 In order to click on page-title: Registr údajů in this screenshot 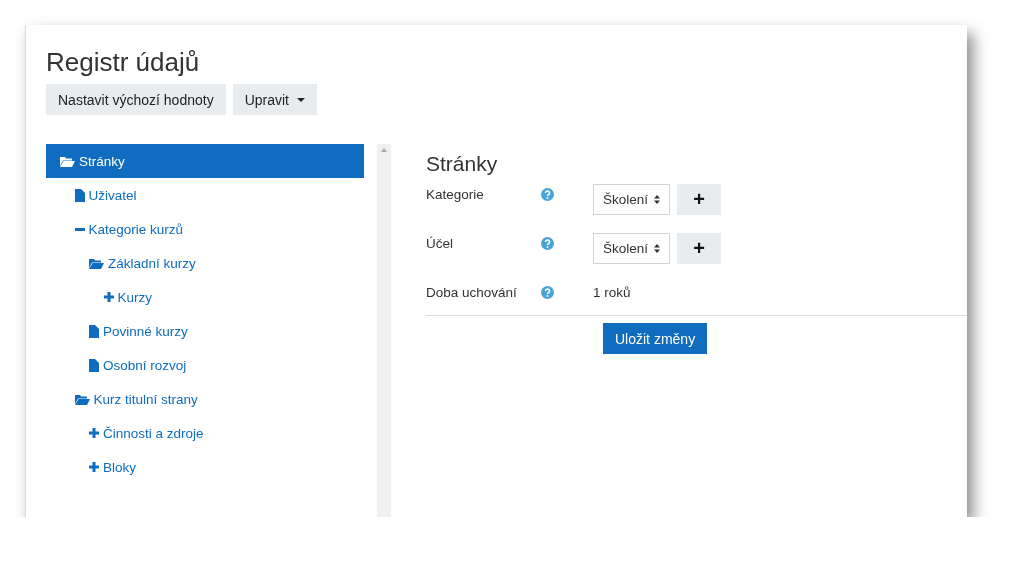, I will do `click(123, 62)`.